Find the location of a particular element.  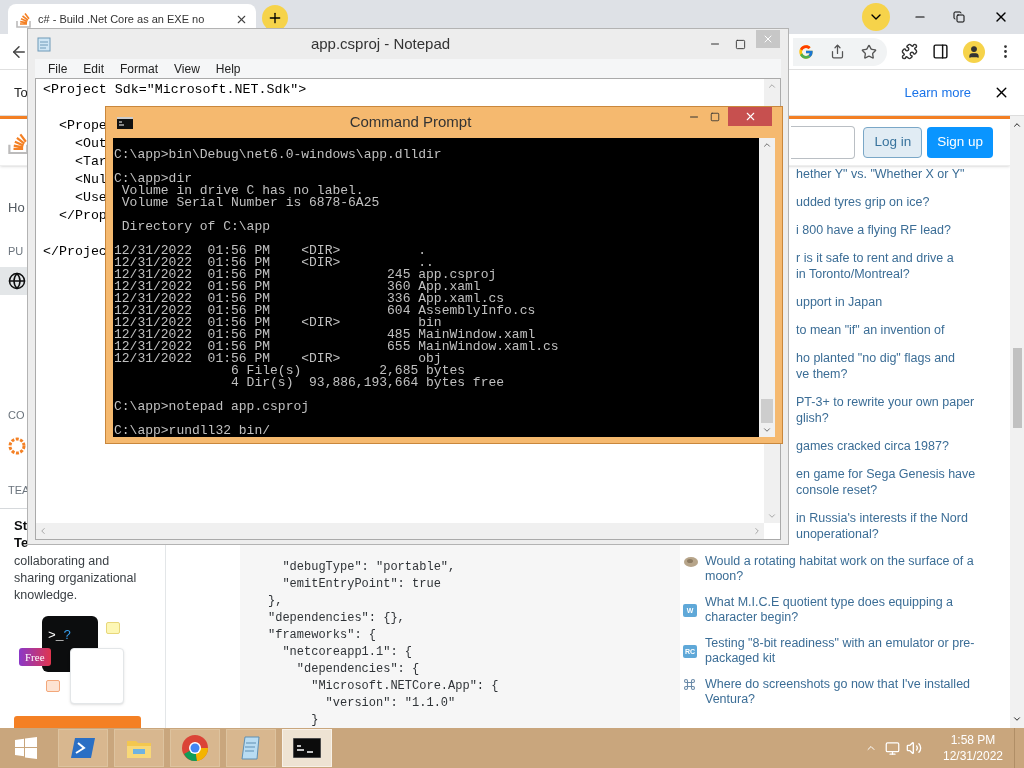

question-link: What M.I.C.E quotient type does equipping a character begin? is located at coordinates (842, 610).